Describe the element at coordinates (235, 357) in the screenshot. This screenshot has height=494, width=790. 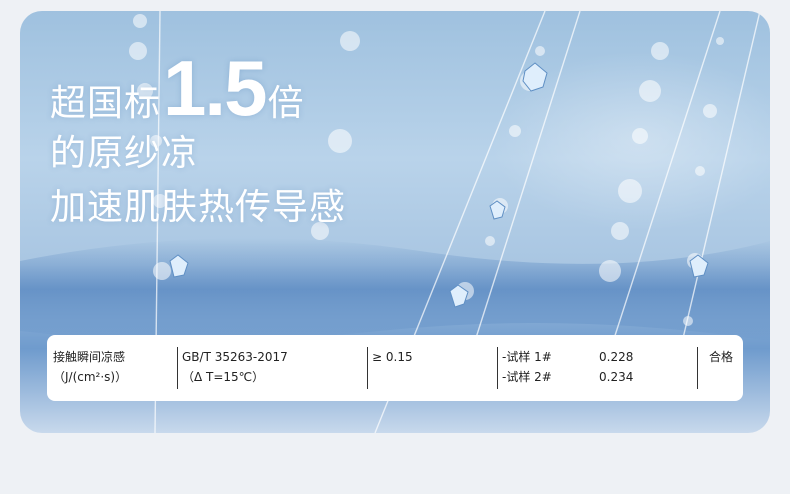
I see `standard-code: GB/T 35263-2017` at that location.